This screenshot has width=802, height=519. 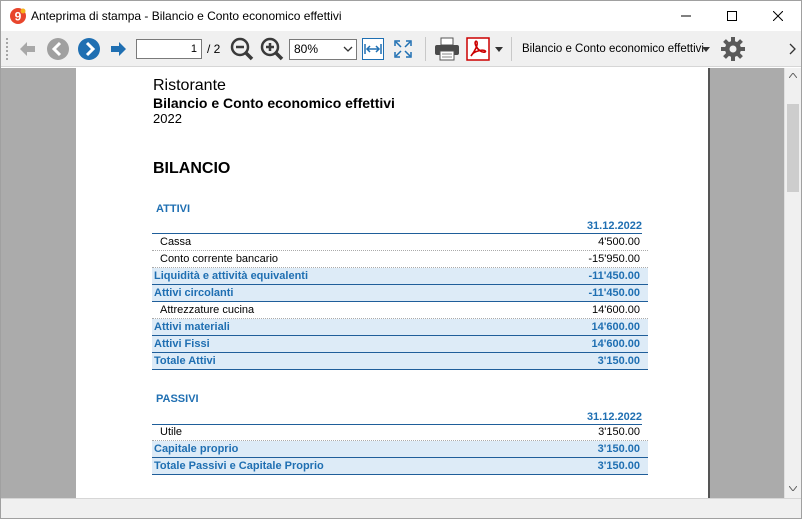 What do you see at coordinates (400, 242) in the screenshot?
I see `table-row: Cassa 4'500.00` at bounding box center [400, 242].